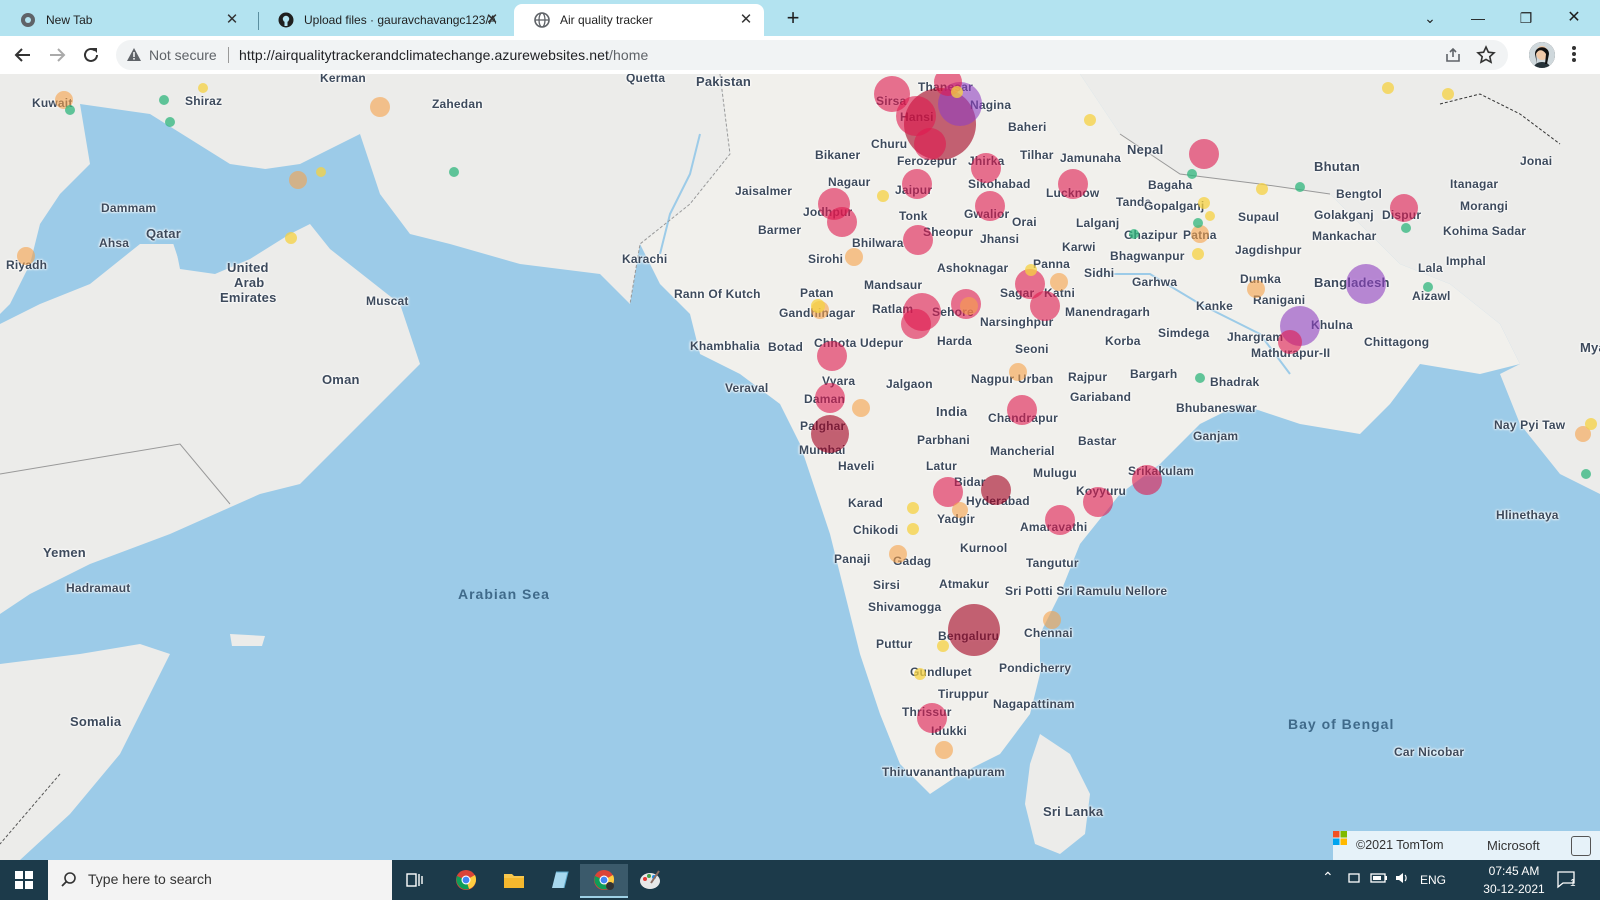 This screenshot has height=900, width=1600. What do you see at coordinates (1574, 54) in the screenshot?
I see `more-vert-icon` at bounding box center [1574, 54].